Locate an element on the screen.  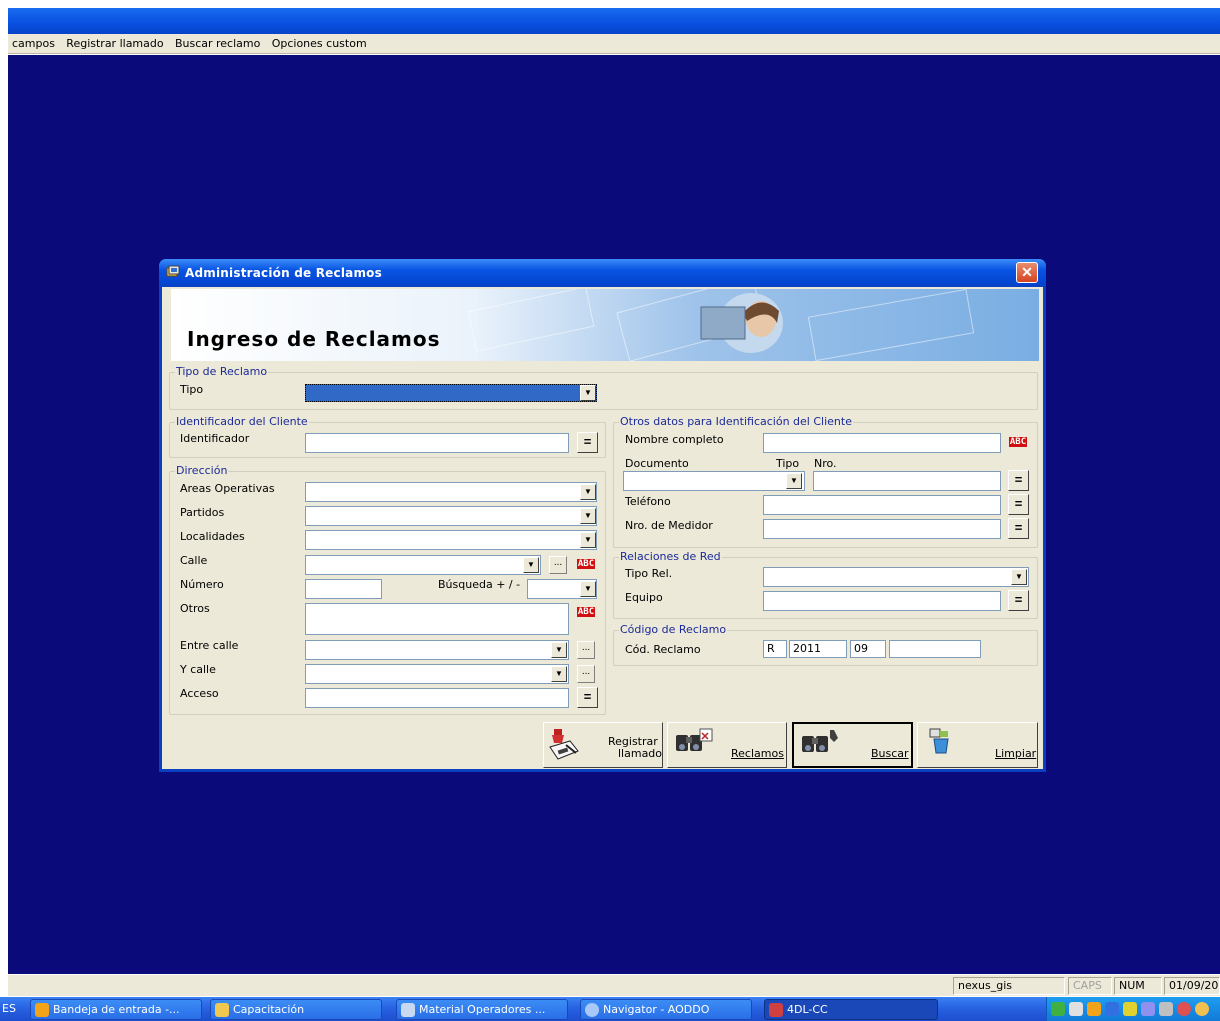
security-icon is located at coordinates (1130, 1009).